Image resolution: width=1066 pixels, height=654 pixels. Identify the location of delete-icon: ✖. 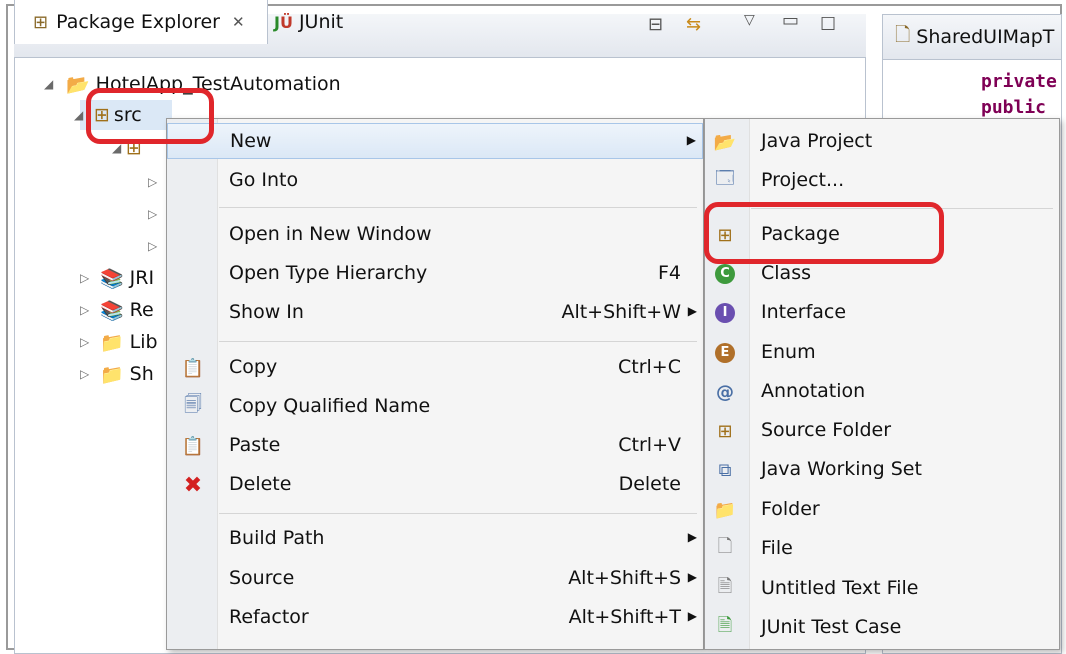
(193, 485).